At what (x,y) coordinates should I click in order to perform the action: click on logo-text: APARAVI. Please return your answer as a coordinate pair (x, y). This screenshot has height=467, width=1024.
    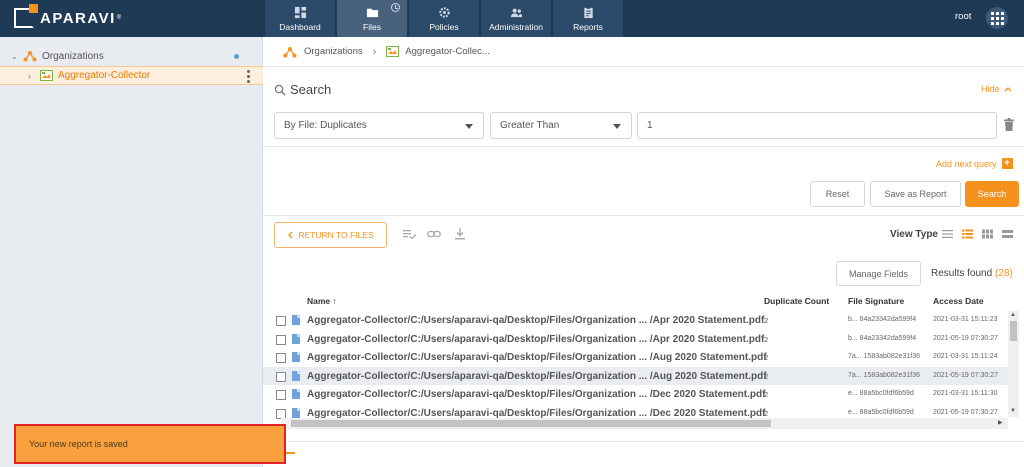
    Looking at the image, I should click on (78, 18).